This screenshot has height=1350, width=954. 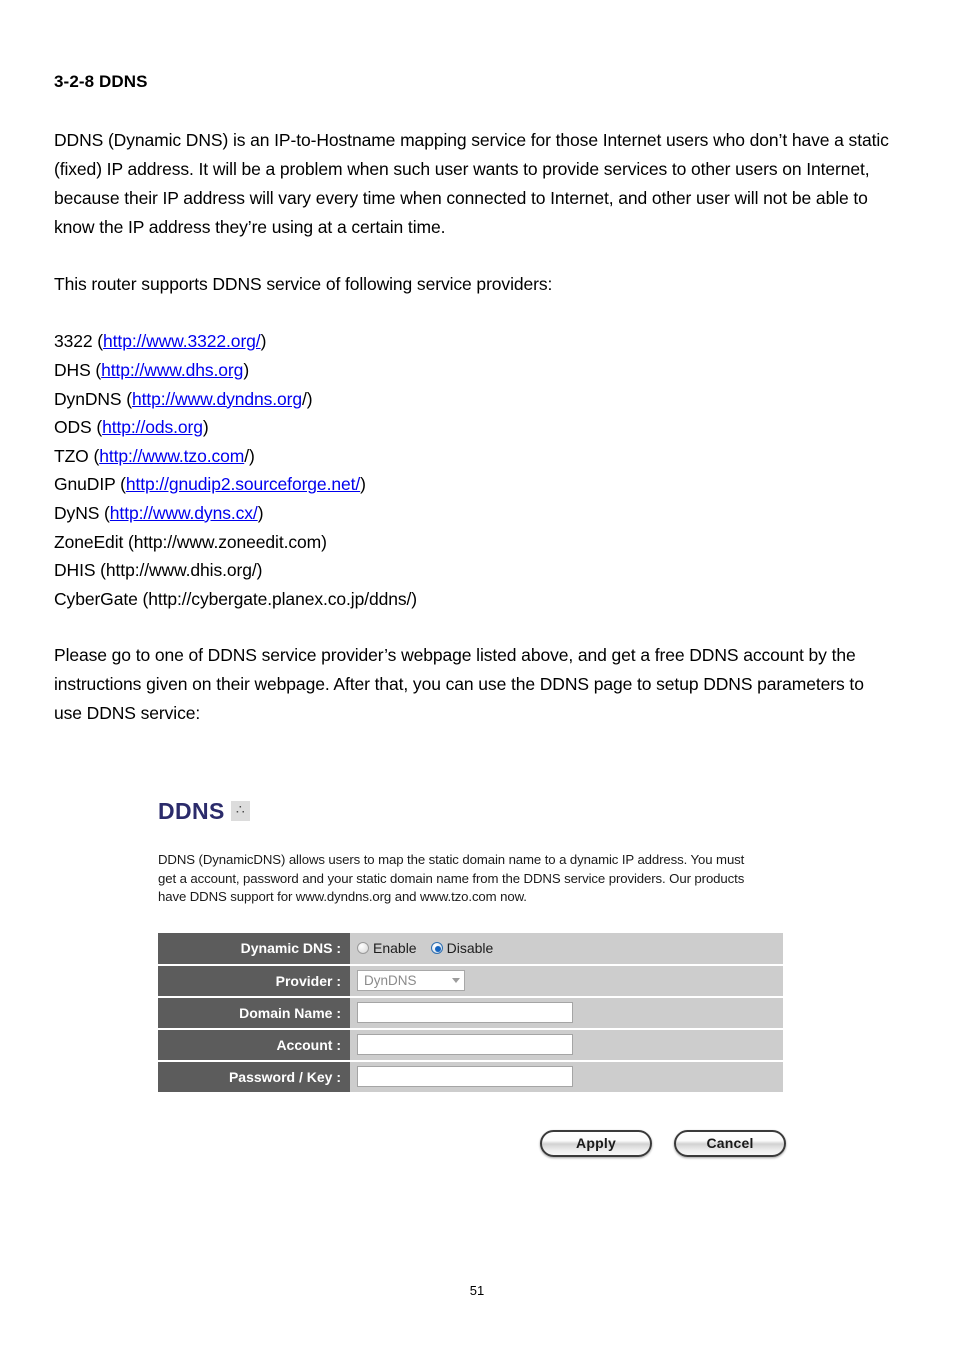 I want to click on provider-name: TZO (, so click(x=77, y=455).